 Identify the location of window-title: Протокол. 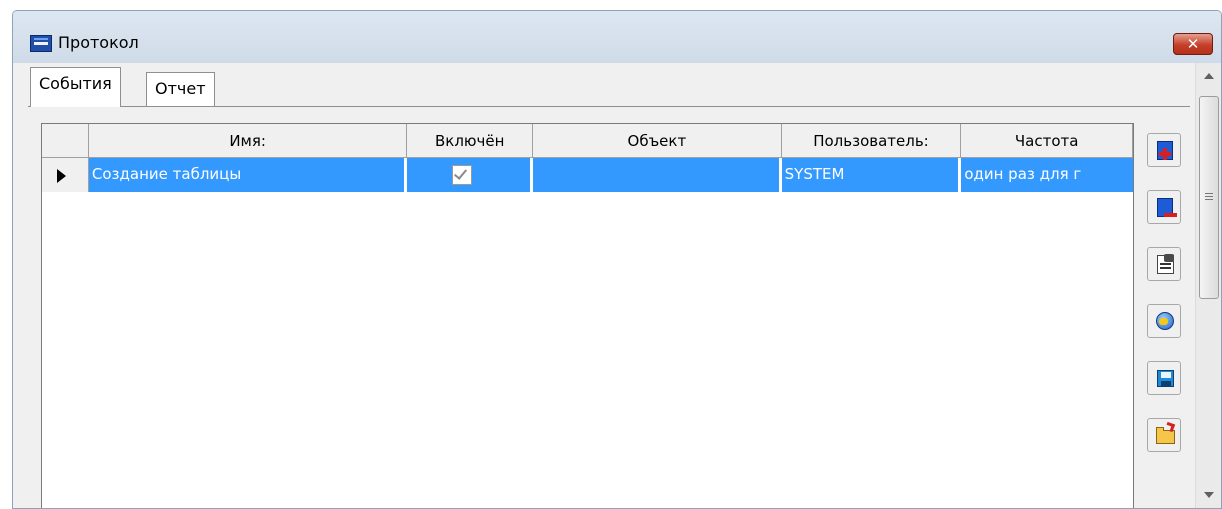
(98, 42).